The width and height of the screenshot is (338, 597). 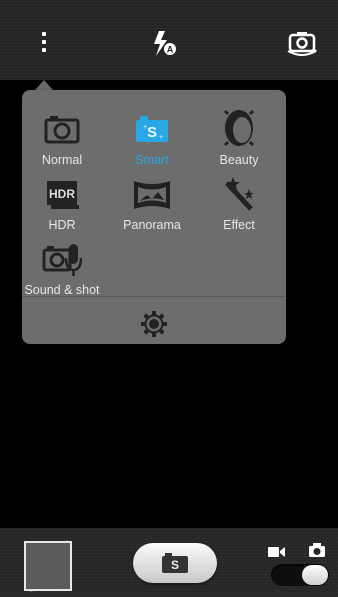 I want to click on camera-video-toggle, so click(x=300, y=575).